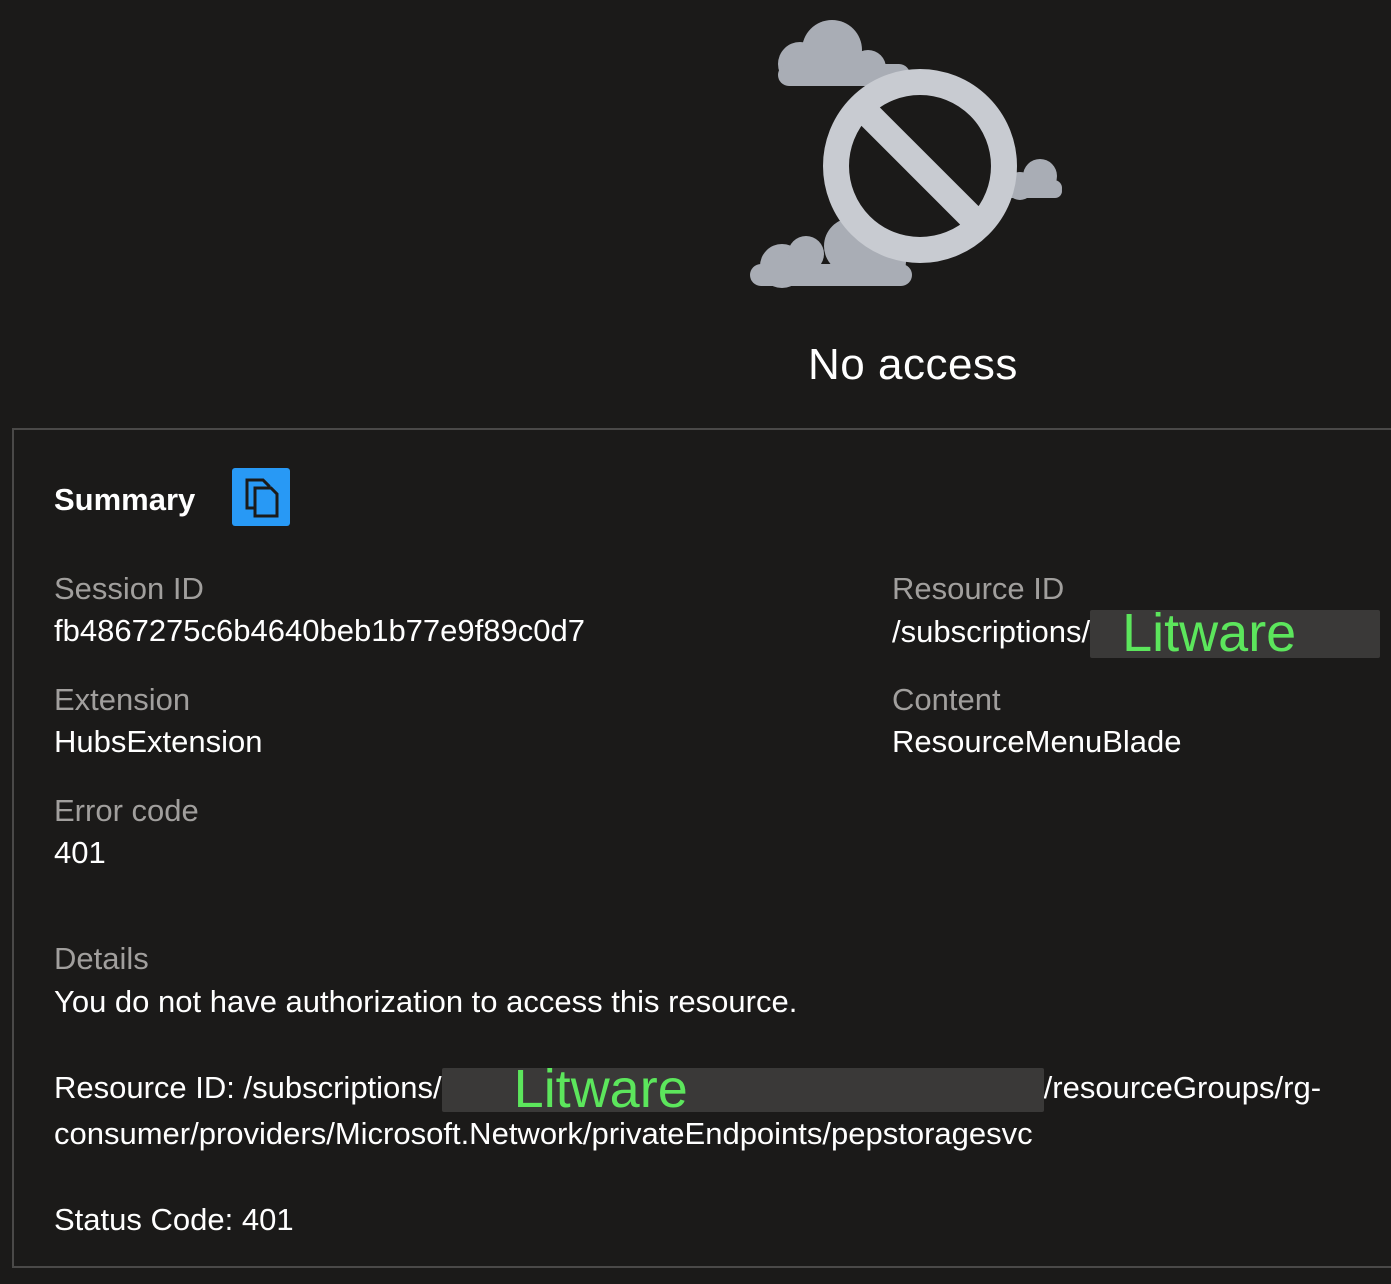 The height and width of the screenshot is (1284, 1391). Describe the element at coordinates (174, 1219) in the screenshot. I see `details-status: Status Code: 401` at that location.